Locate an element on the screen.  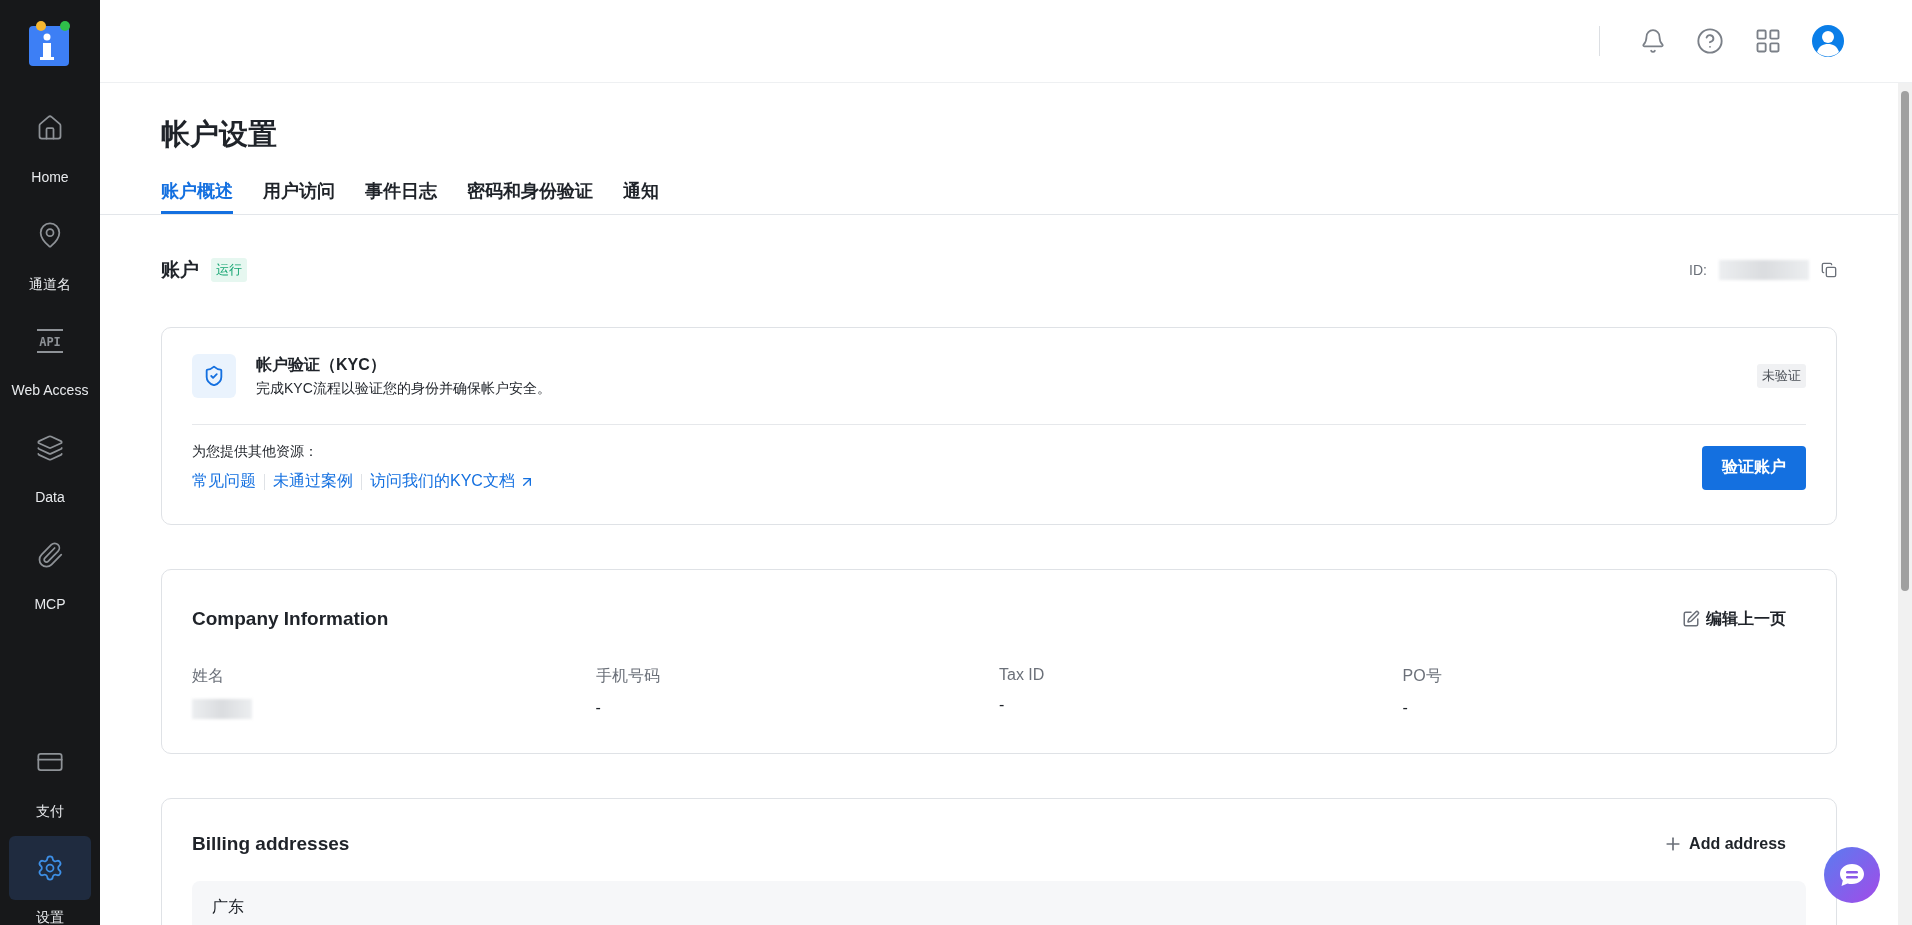
apps-grid-icon is located at coordinates (1768, 41).